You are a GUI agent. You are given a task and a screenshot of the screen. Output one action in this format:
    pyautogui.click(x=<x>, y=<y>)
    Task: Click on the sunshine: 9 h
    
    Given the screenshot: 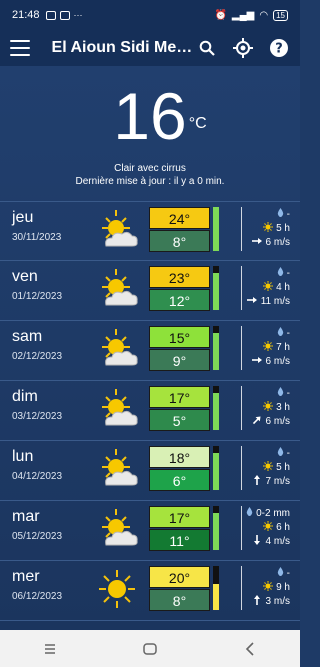 What is the action you would take?
    pyautogui.click(x=276, y=587)
    